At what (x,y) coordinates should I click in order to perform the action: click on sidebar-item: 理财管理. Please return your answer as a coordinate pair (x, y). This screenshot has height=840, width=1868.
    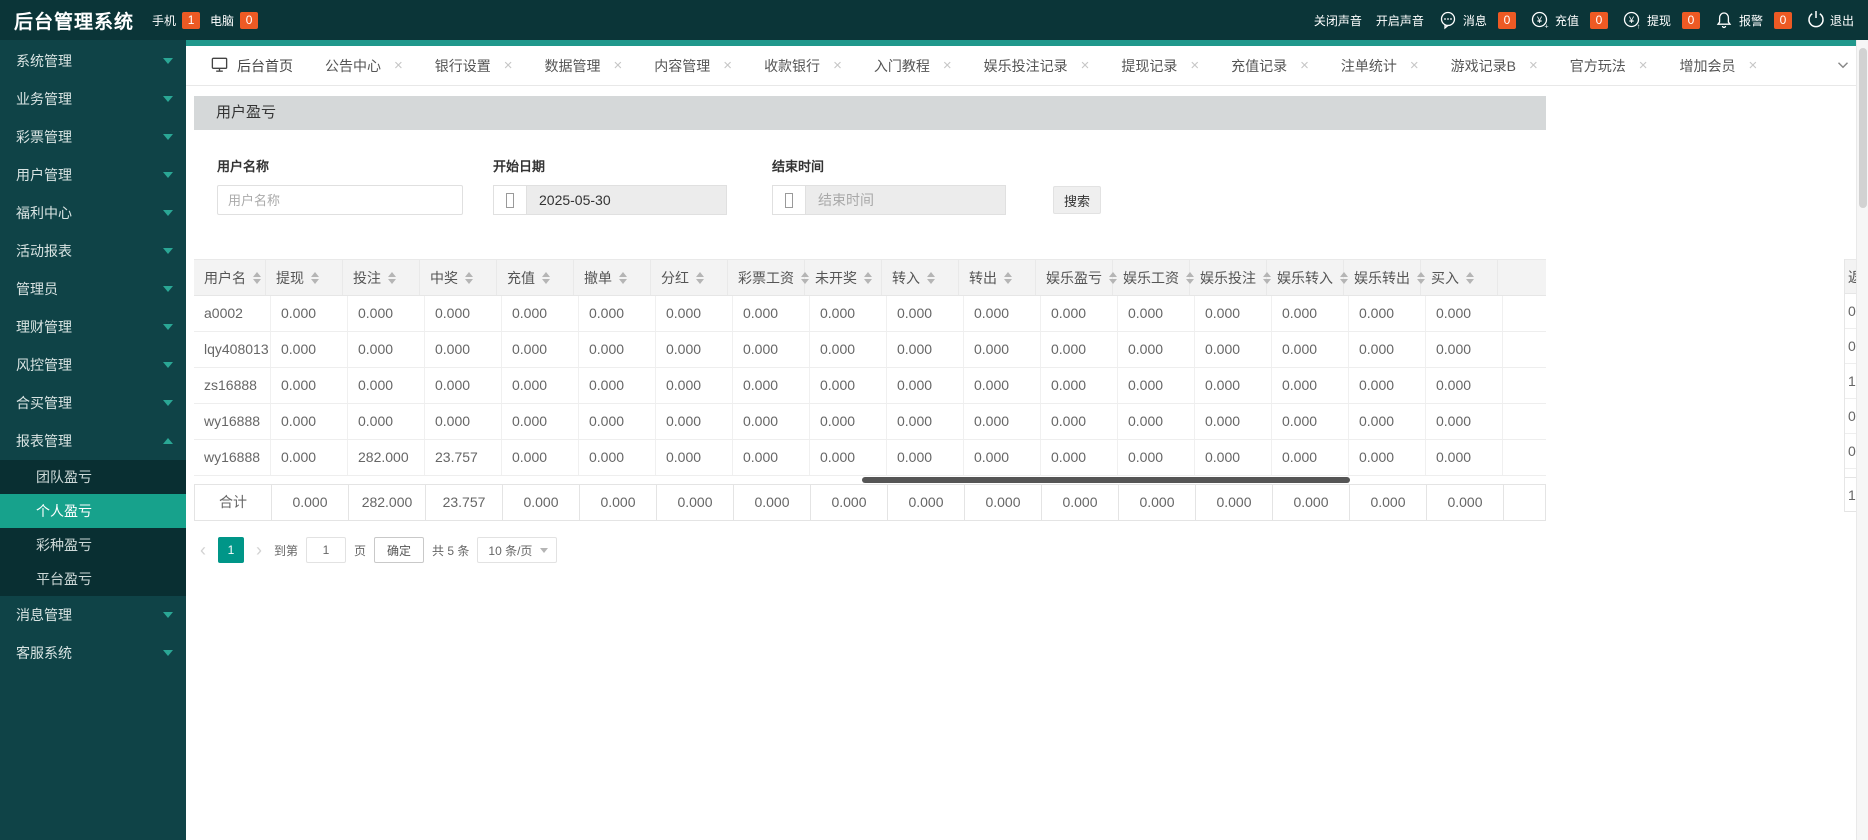
    Looking at the image, I should click on (93, 327).